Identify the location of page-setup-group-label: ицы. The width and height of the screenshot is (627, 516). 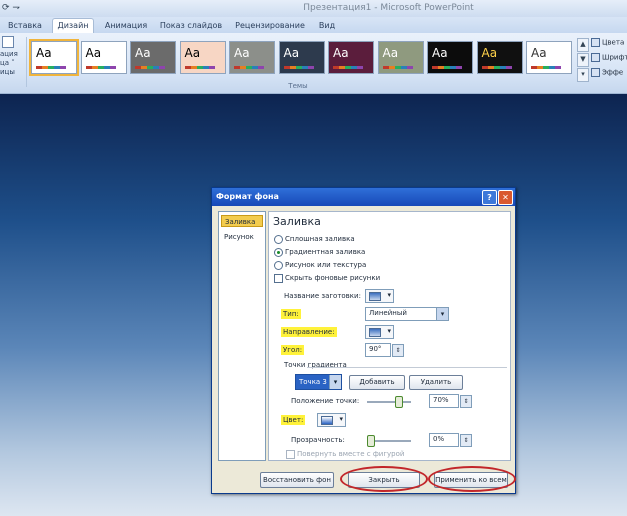
(7, 72).